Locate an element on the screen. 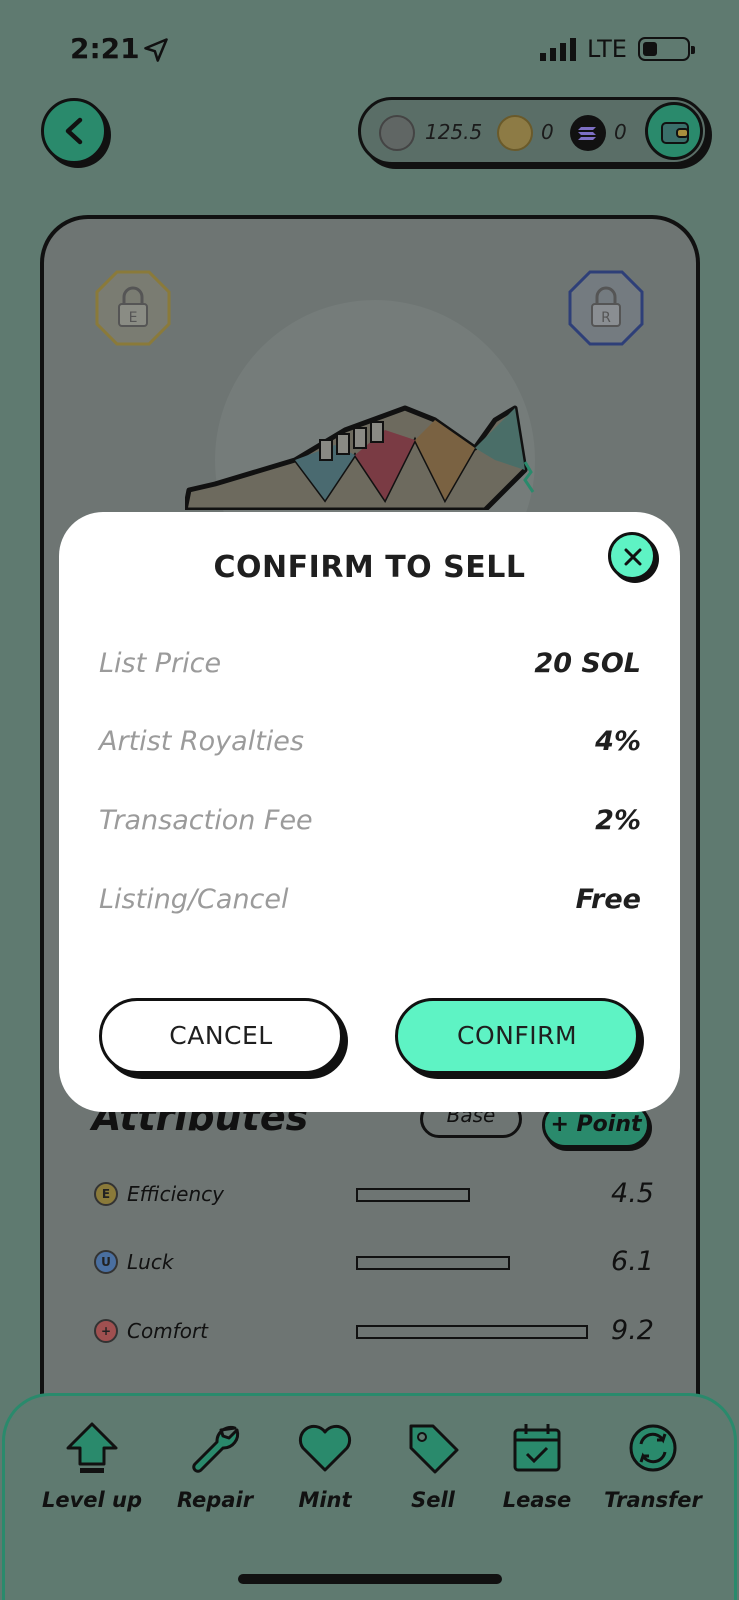 This screenshot has height=1600, width=739. network-label: LTE is located at coordinates (607, 49).